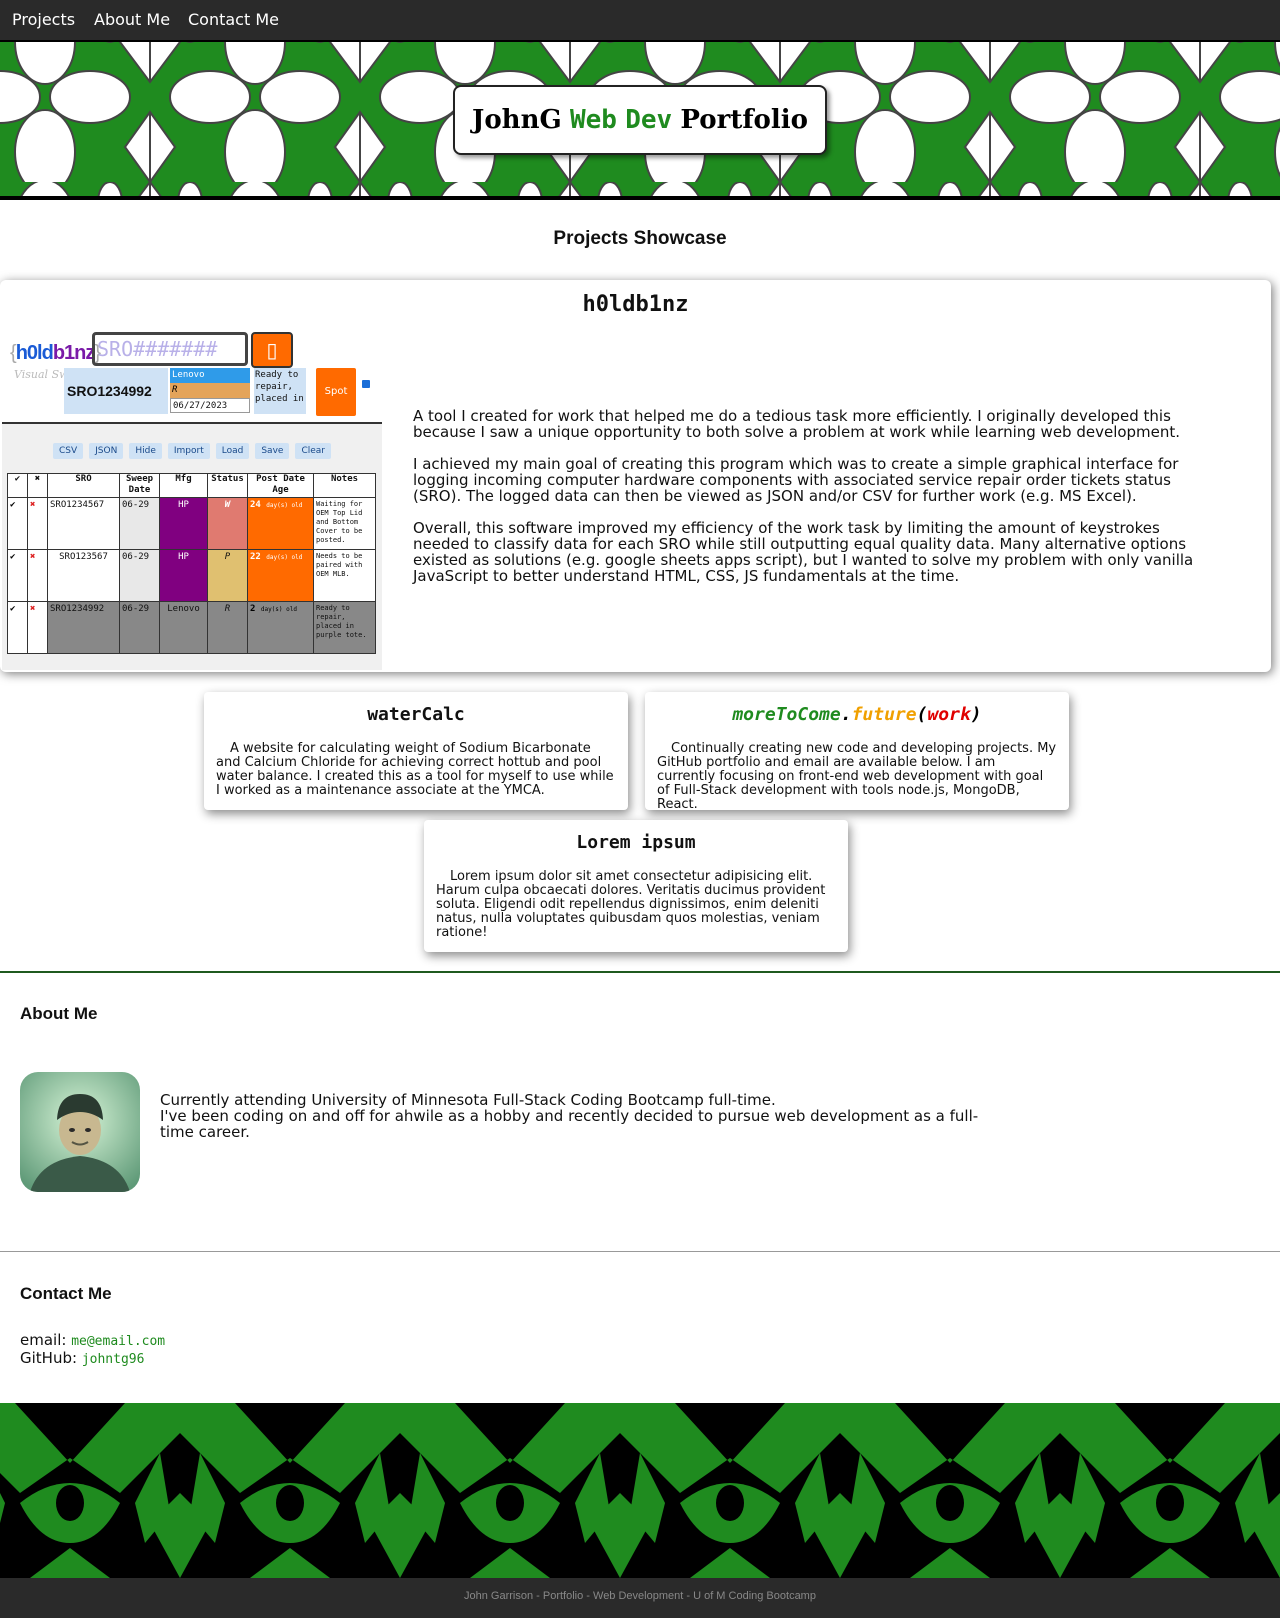 This screenshot has height=1618, width=1280. Describe the element at coordinates (272, 350) in the screenshot. I see `trash-icon: ▯` at that location.